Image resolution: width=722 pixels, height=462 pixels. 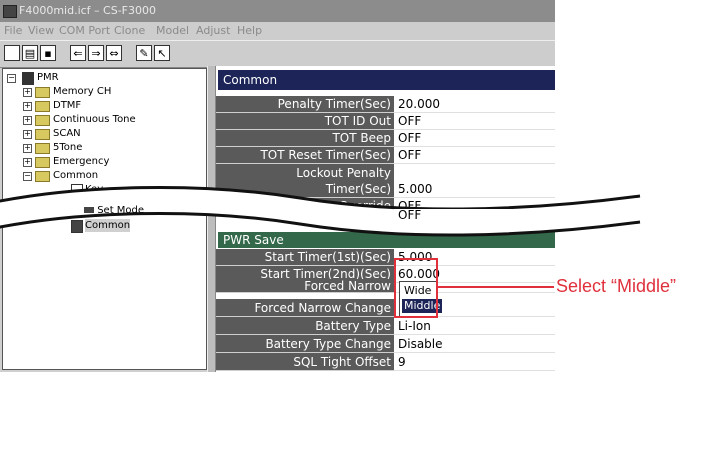 What do you see at coordinates (211, 219) in the screenshot?
I see `pane-splitter` at bounding box center [211, 219].